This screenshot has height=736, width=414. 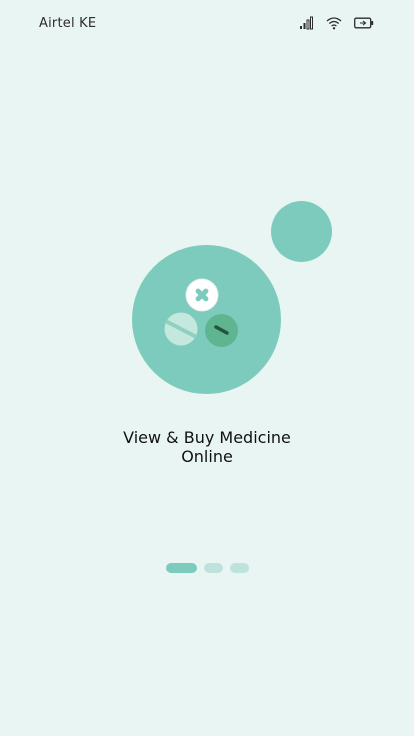 I want to click on title-line-1: View & Buy Medicine, so click(x=207, y=437).